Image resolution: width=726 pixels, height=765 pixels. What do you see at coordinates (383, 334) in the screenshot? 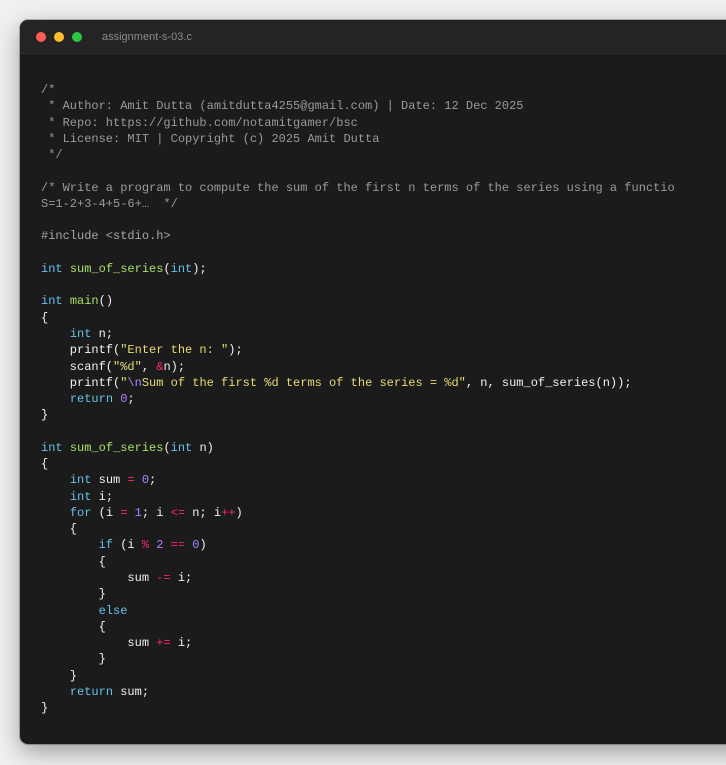
I see `code-line: int n;` at bounding box center [383, 334].